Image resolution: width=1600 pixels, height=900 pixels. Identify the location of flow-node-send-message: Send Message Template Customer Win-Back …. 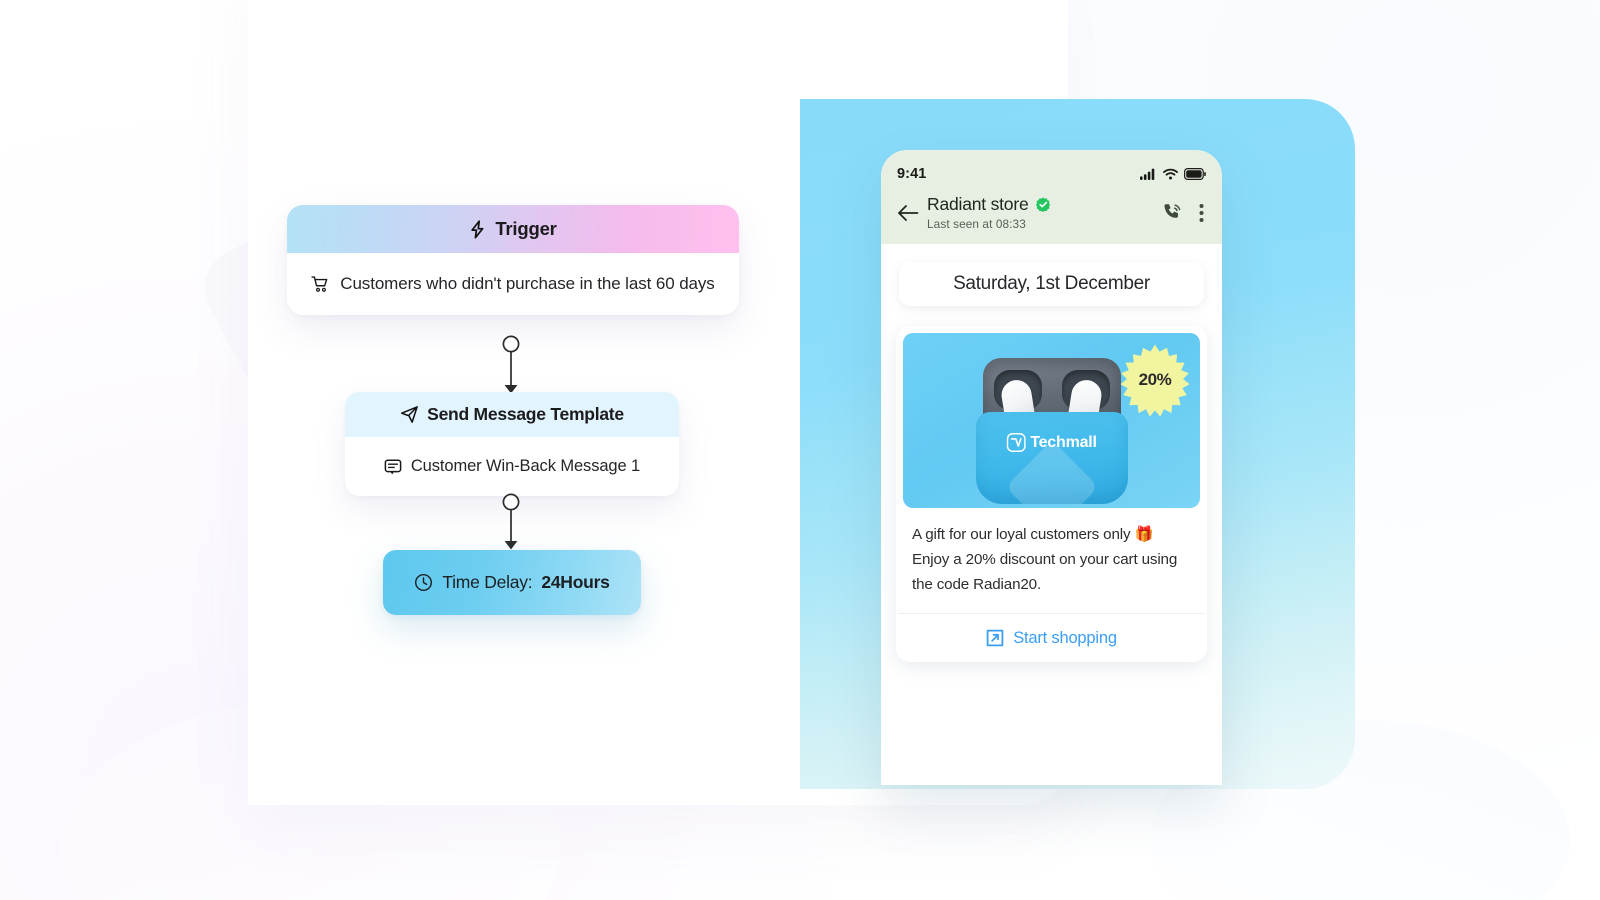
(512, 444).